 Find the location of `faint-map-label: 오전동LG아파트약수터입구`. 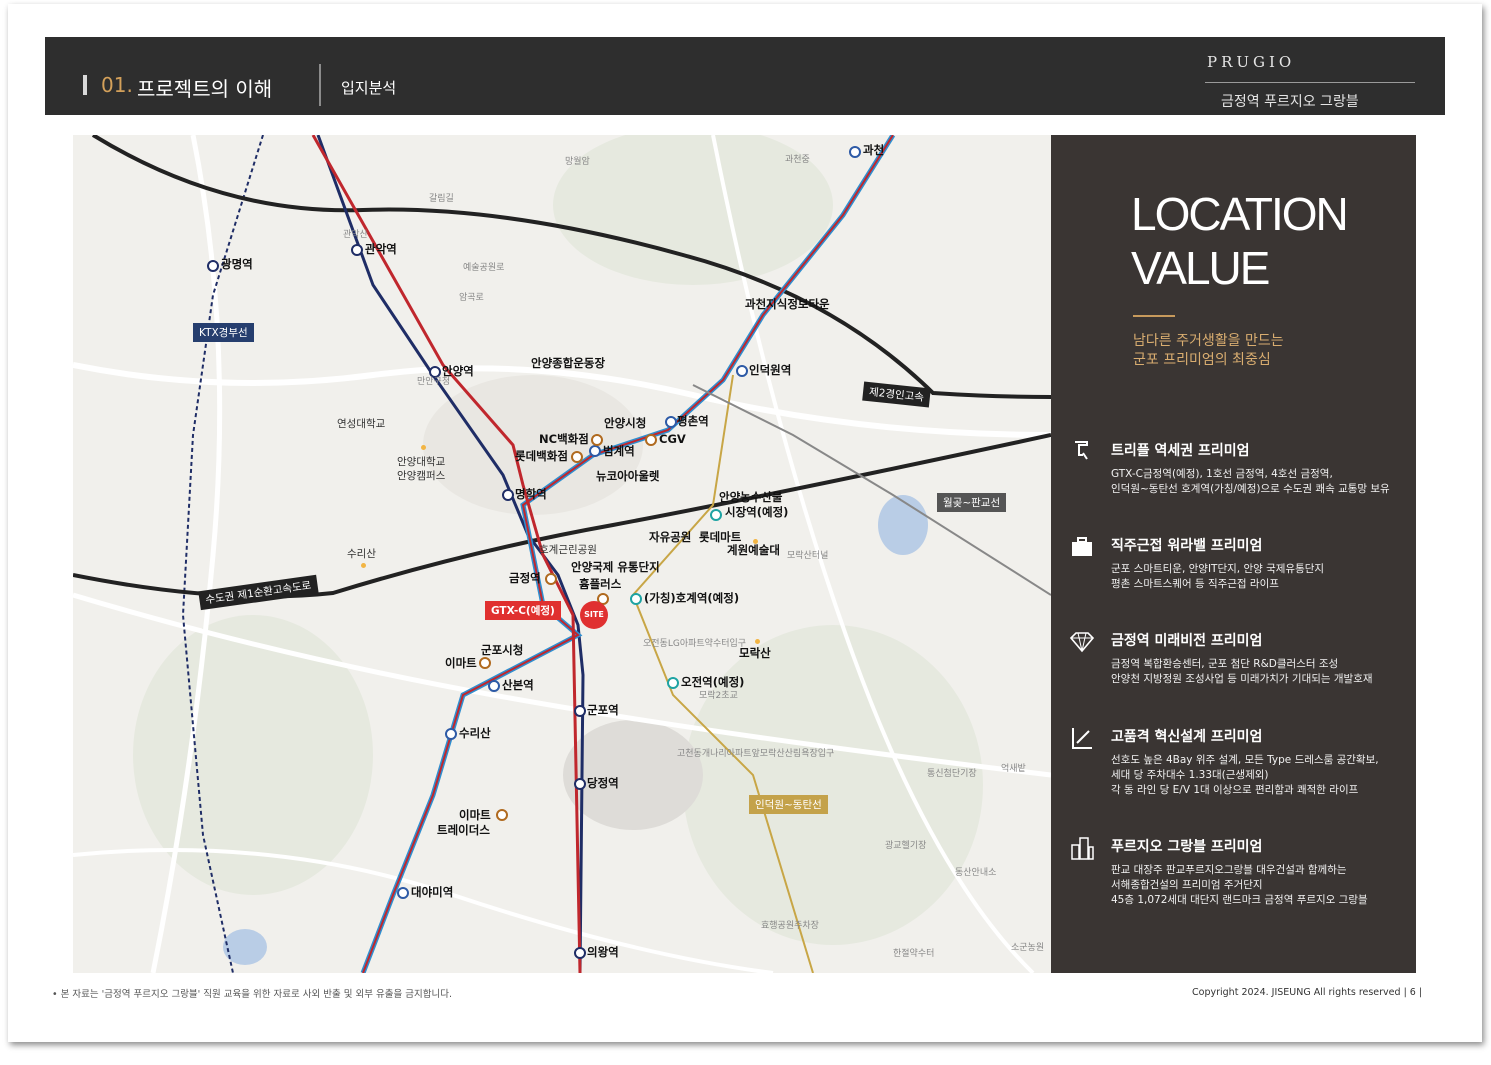

faint-map-label: 오전동LG아파트약수터입구 is located at coordinates (695, 644).